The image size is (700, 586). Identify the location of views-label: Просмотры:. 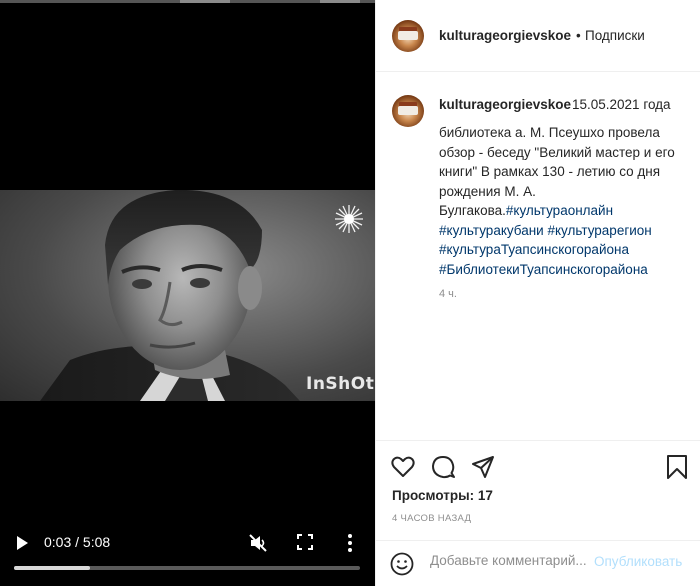
(433, 495).